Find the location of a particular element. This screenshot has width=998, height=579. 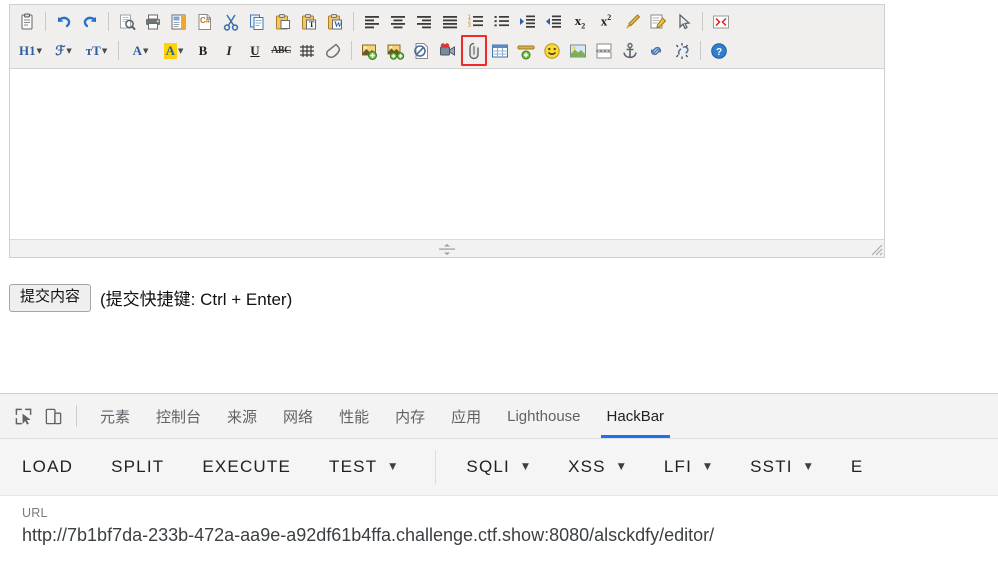

hackbar-button-xss: XSS ▼ is located at coordinates (597, 467).